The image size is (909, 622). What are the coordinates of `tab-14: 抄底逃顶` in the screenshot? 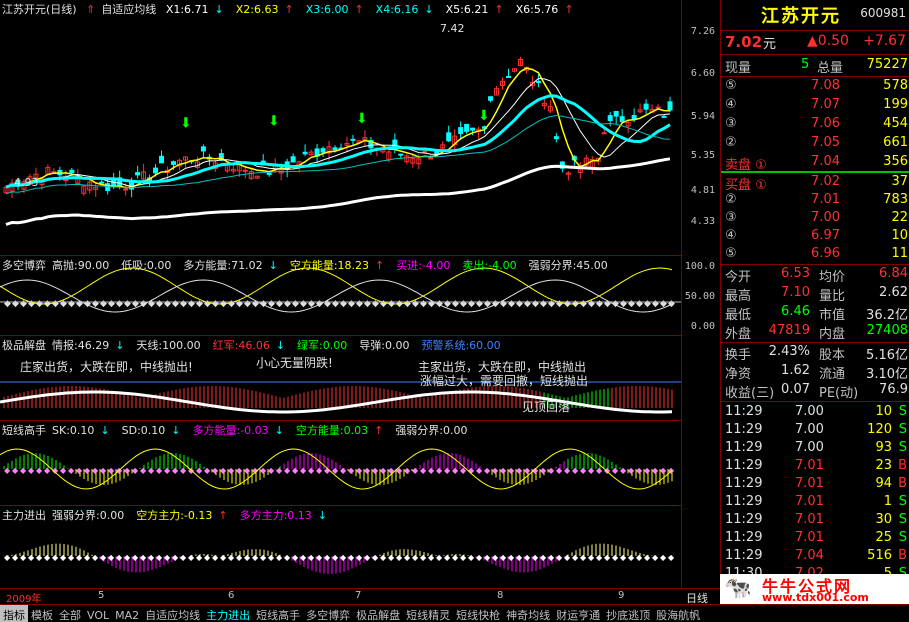 It's located at (628, 613).